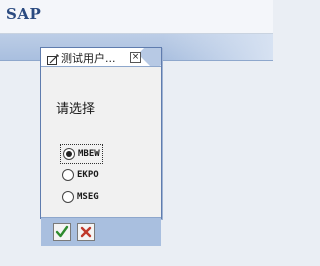 The image size is (320, 266). Describe the element at coordinates (76, 109) in the screenshot. I see `dialog-prompt: 请选择` at that location.